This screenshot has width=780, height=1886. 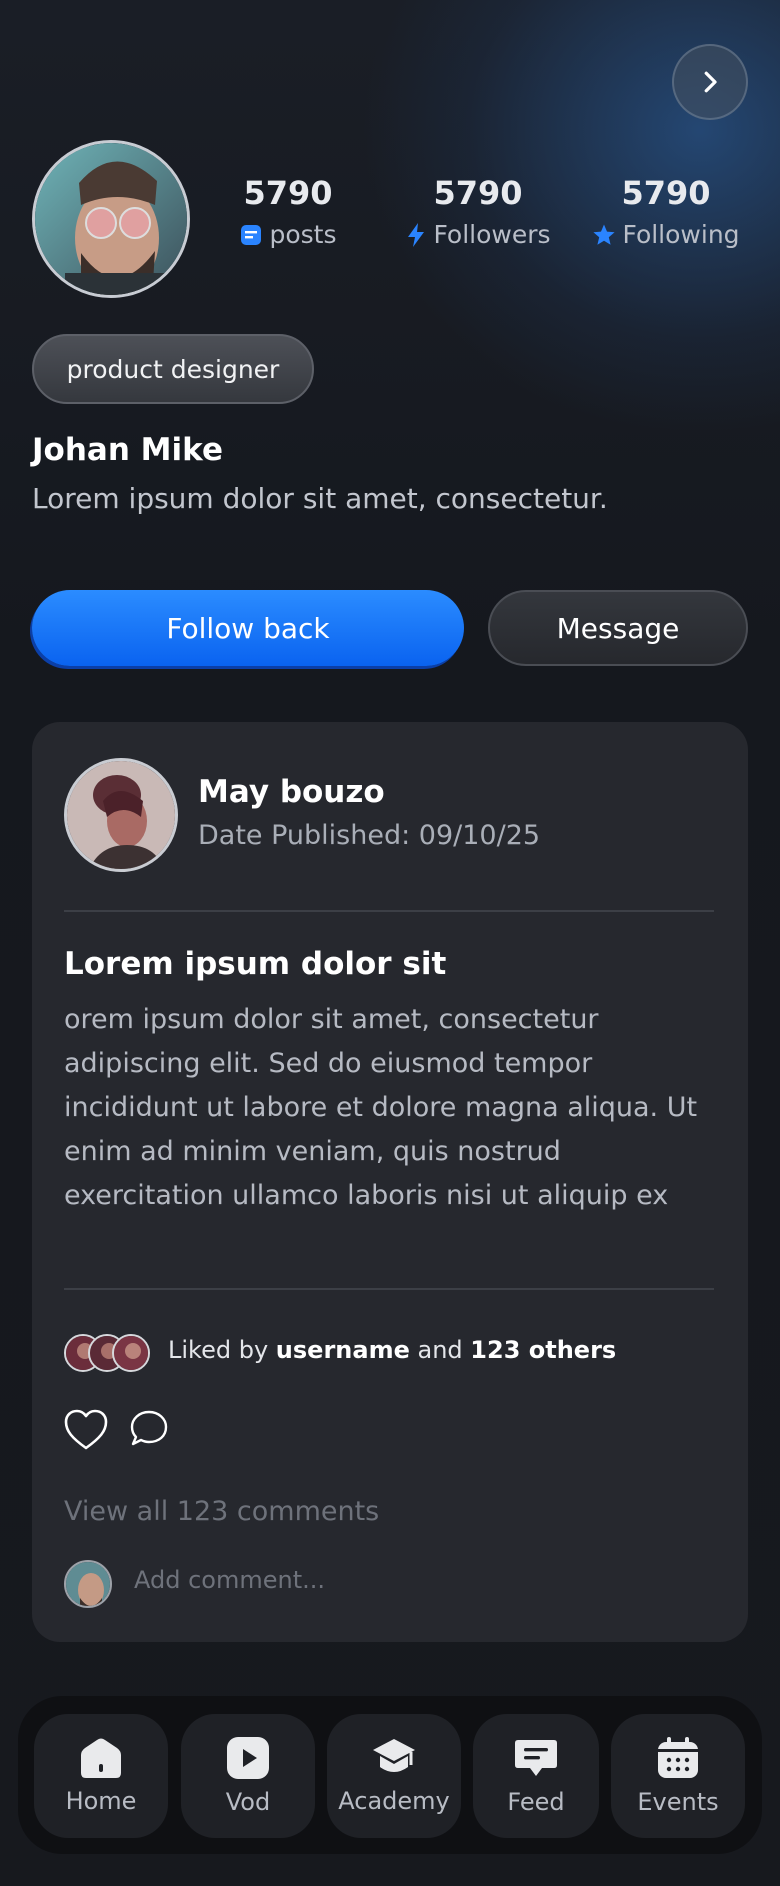 What do you see at coordinates (291, 792) in the screenshot?
I see `post-author: May bouzo` at bounding box center [291, 792].